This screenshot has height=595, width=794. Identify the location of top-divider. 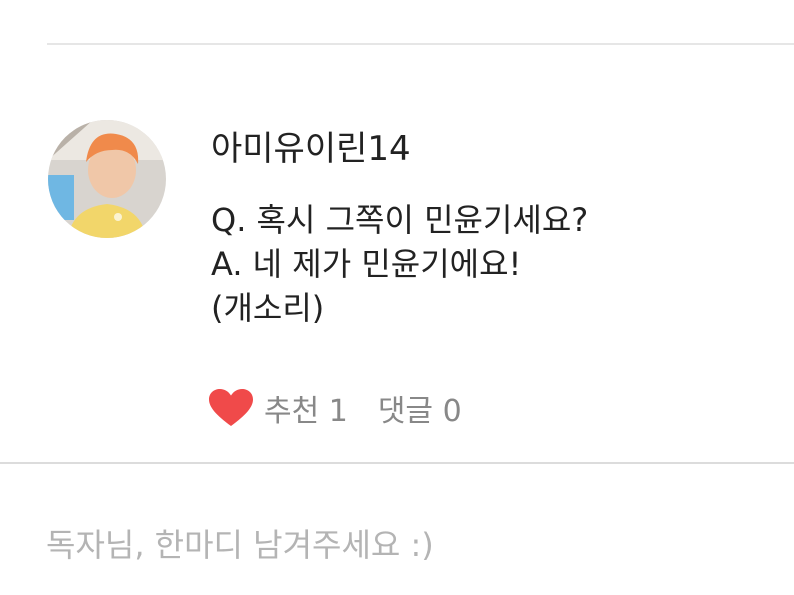
(420, 44).